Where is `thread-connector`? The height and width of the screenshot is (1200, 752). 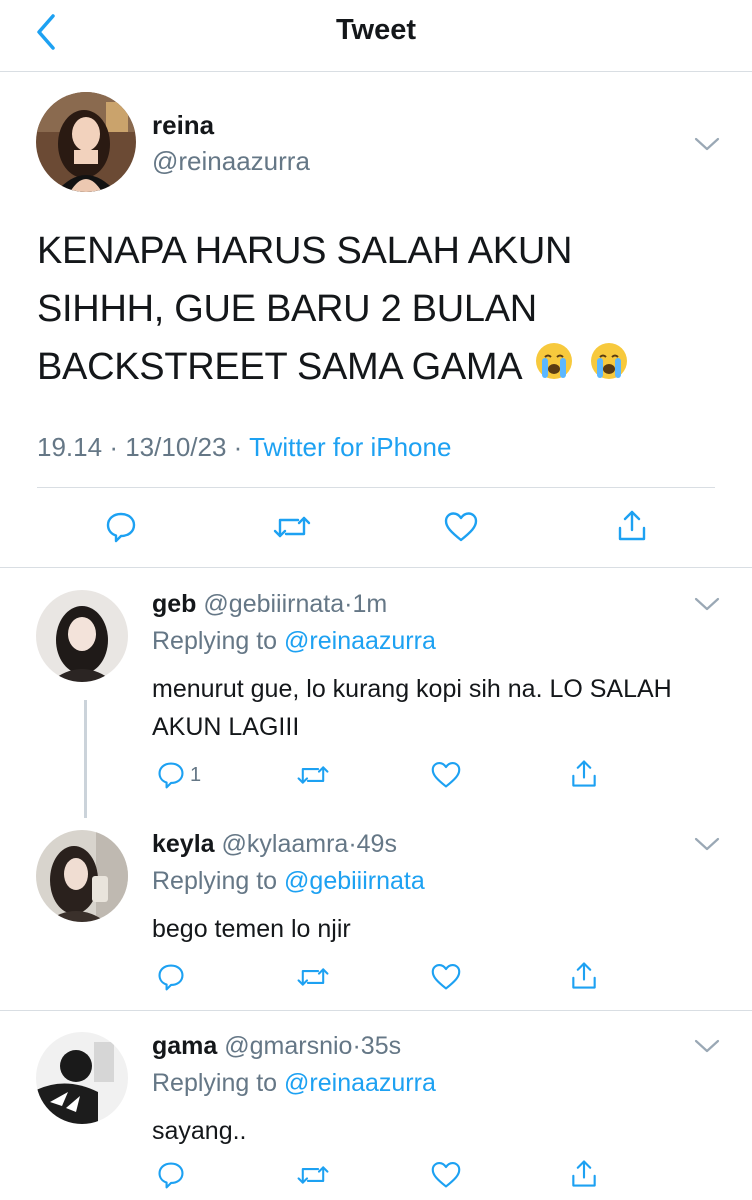 thread-connector is located at coordinates (85, 759).